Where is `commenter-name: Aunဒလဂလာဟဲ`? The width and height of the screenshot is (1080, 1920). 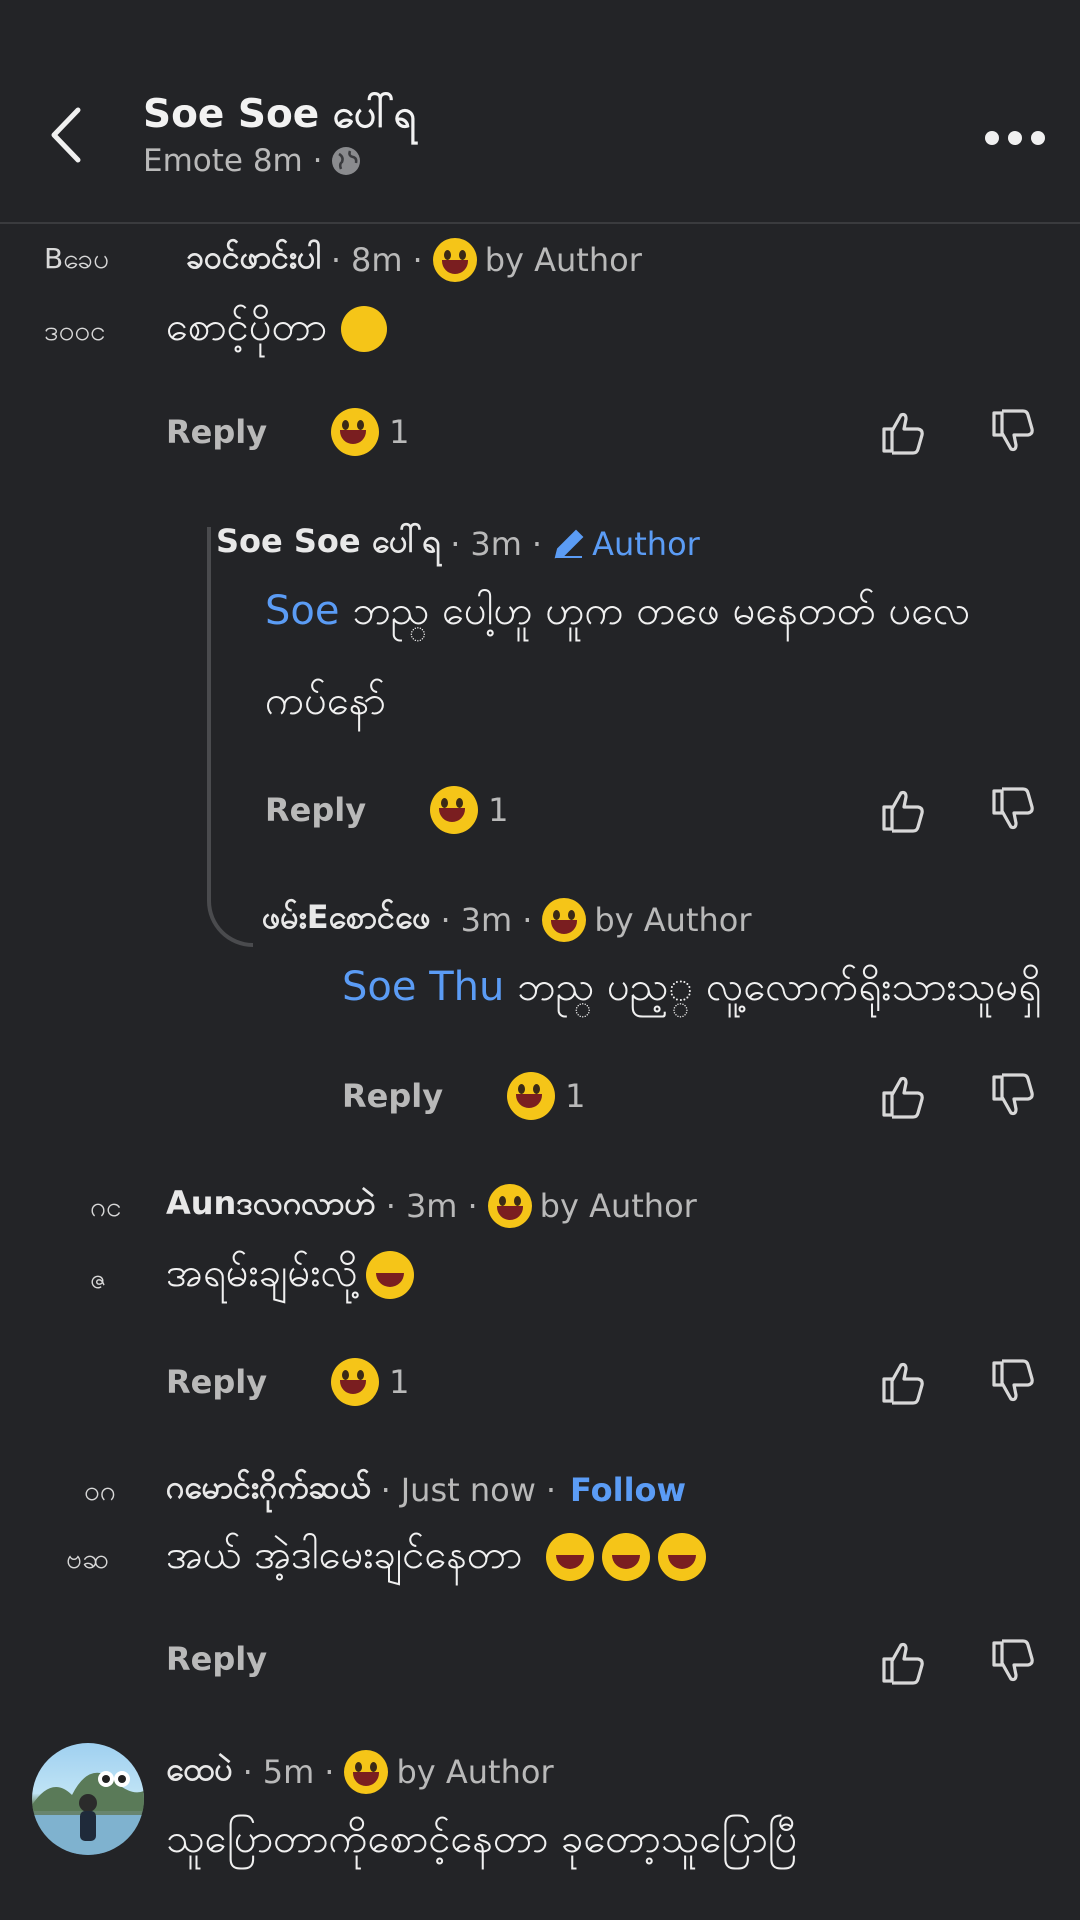 commenter-name: Aunဒလဂလာဟဲ is located at coordinates (271, 1206).